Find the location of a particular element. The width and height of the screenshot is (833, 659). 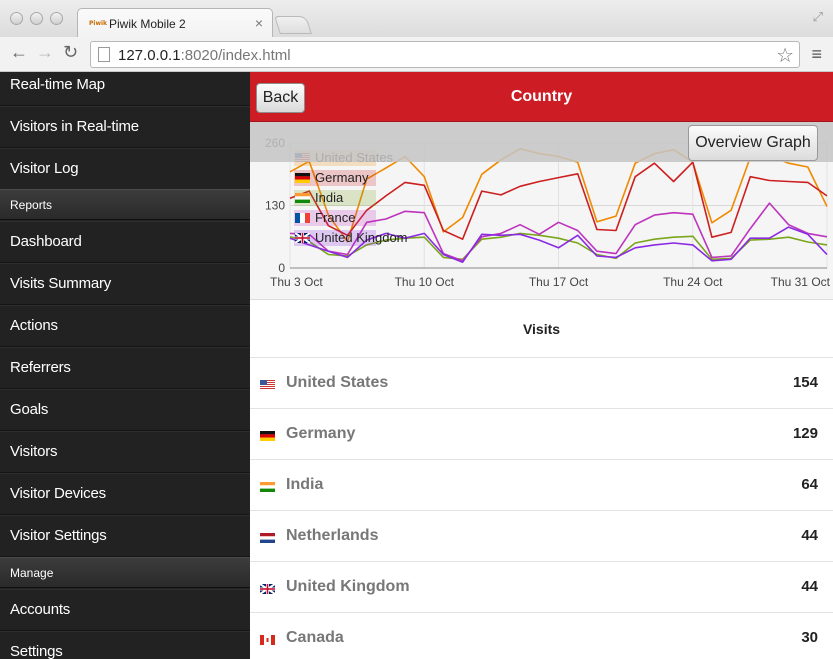

y-tick-label: 0 is located at coordinates (281, 268).